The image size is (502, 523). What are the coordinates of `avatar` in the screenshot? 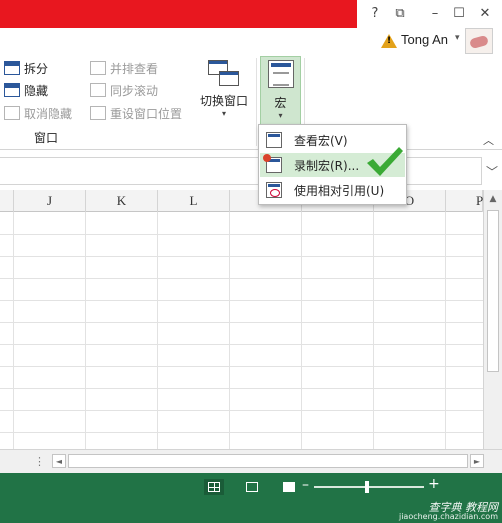 It's located at (479, 41).